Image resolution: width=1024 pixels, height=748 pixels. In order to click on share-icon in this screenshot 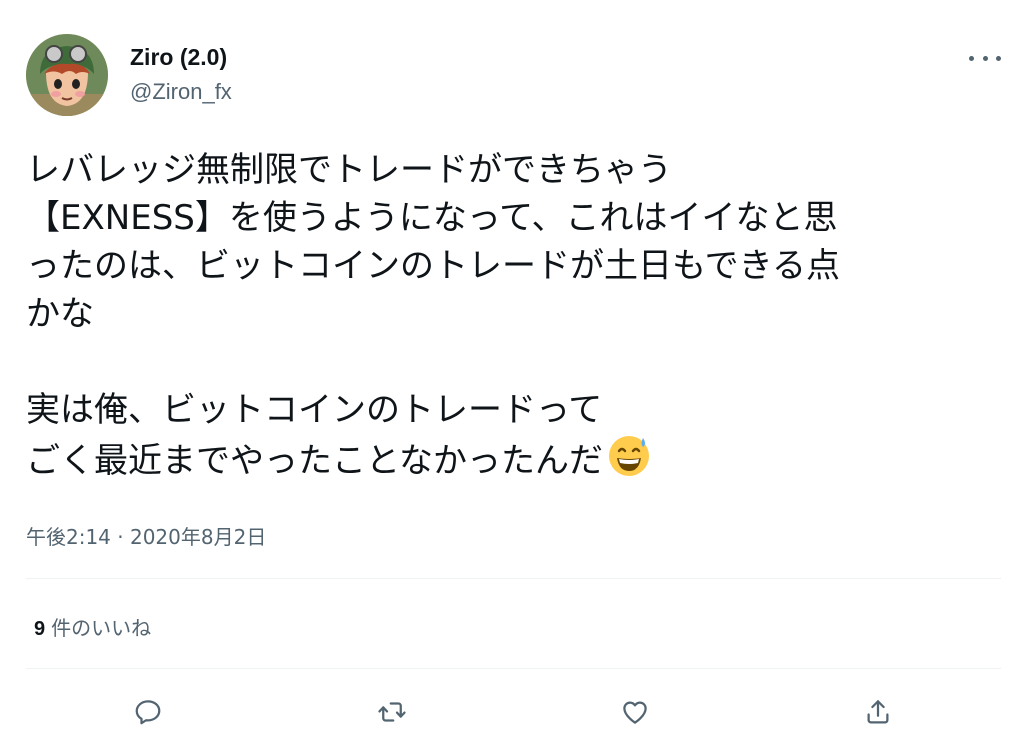, I will do `click(878, 712)`.